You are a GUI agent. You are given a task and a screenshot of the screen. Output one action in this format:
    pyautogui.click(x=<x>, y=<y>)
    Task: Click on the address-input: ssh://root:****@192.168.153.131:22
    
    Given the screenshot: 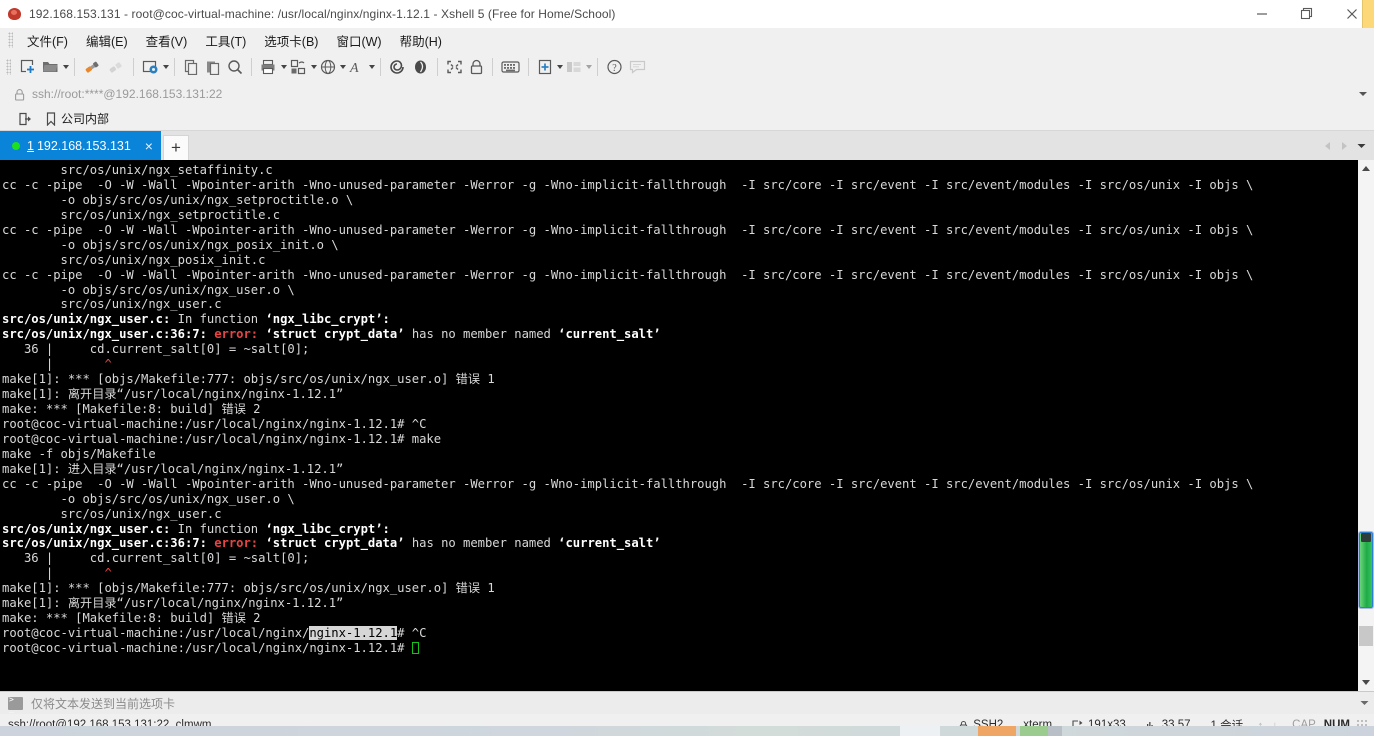 What is the action you would take?
    pyautogui.click(x=680, y=94)
    